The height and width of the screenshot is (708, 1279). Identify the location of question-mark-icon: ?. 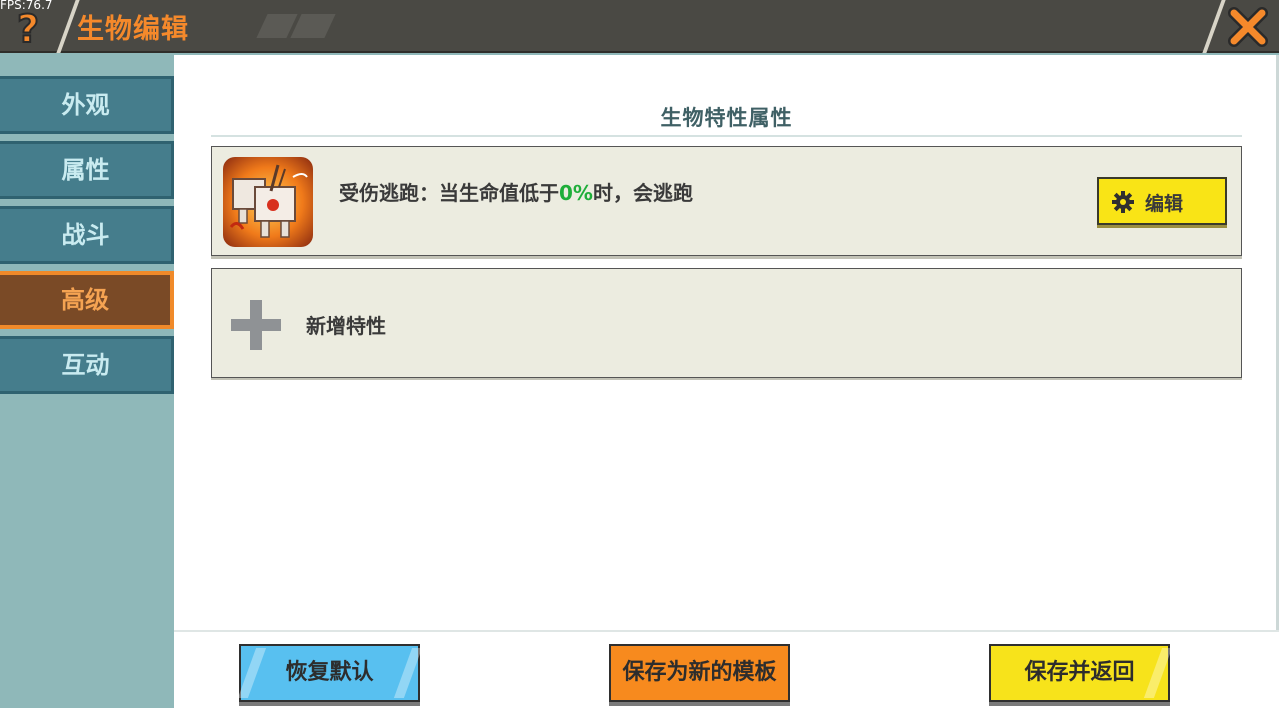
(28, 29).